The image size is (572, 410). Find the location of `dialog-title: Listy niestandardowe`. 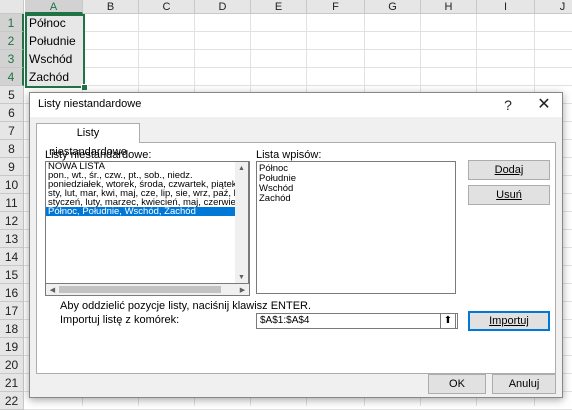

dialog-title: Listy niestandardowe is located at coordinates (90, 104).